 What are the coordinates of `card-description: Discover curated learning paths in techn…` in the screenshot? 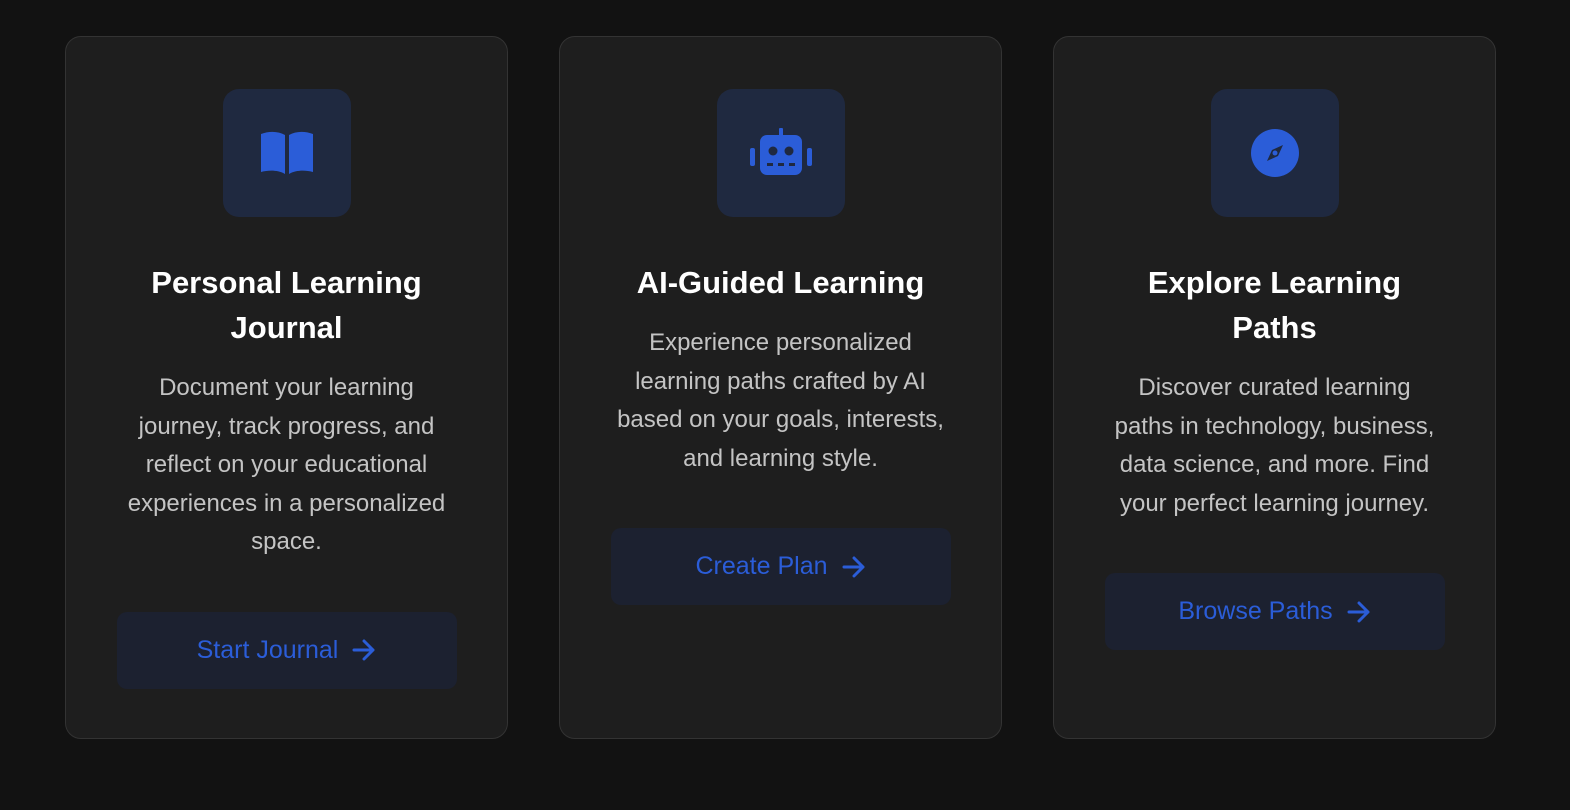 It's located at (1274, 445).